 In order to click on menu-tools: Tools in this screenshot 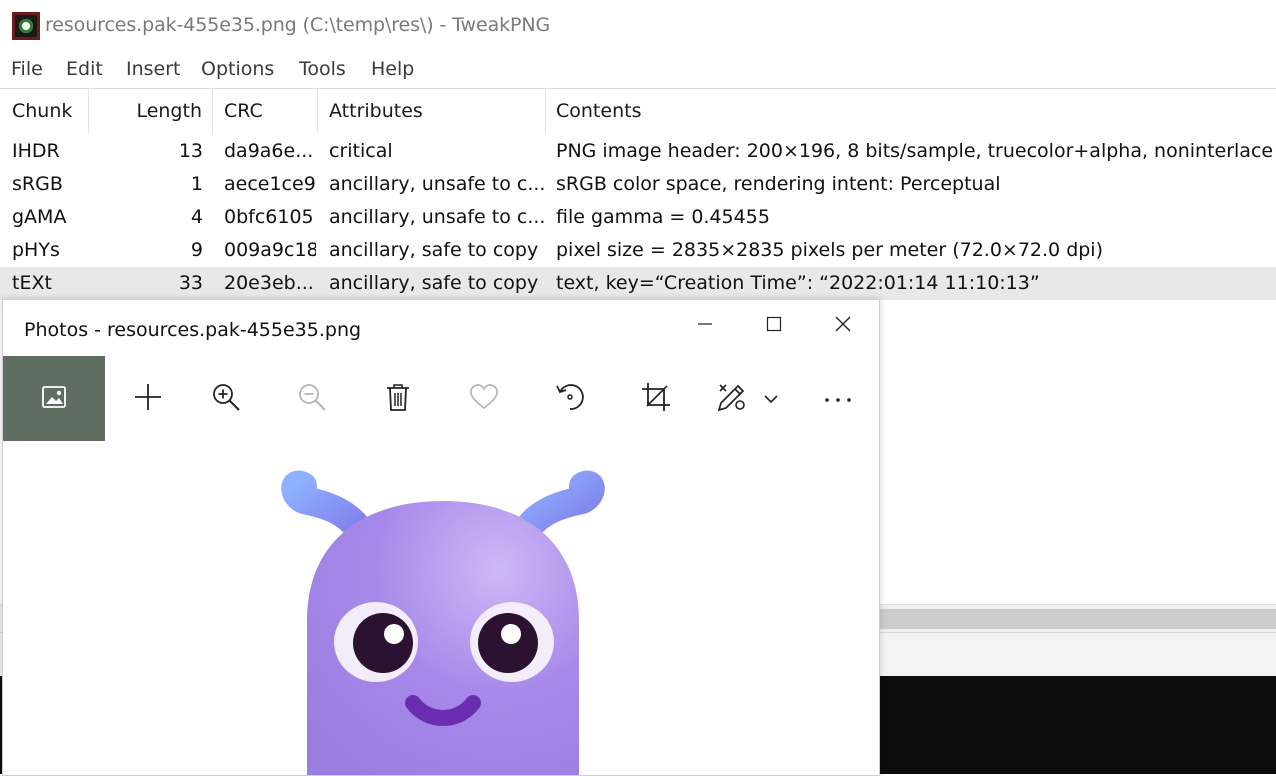, I will do `click(322, 69)`.